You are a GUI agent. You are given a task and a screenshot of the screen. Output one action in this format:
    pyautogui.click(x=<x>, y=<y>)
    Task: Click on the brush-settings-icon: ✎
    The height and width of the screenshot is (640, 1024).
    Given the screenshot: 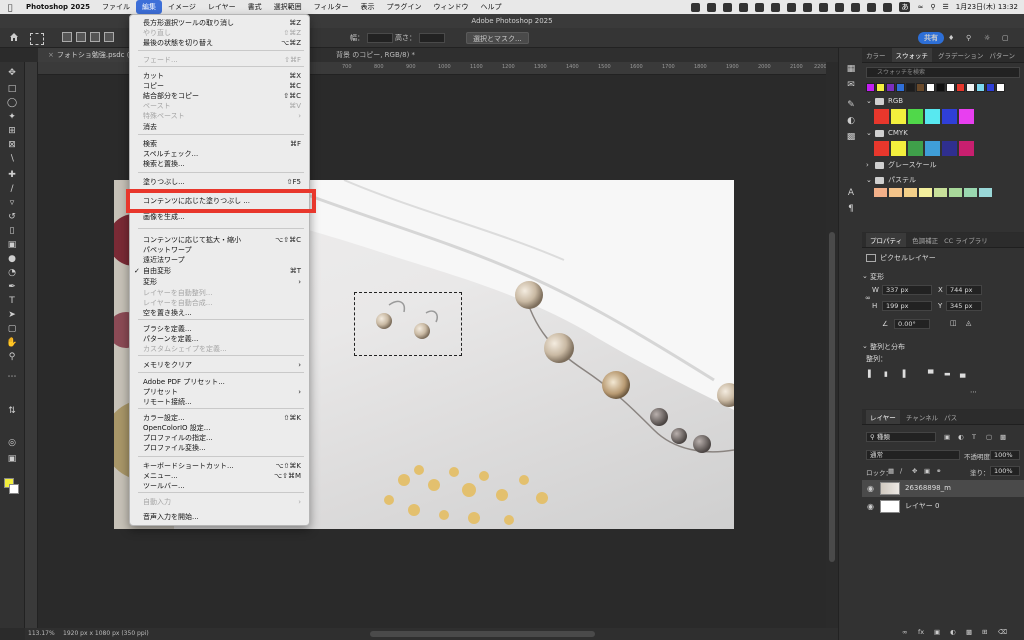 What is the action you would take?
    pyautogui.click(x=851, y=105)
    